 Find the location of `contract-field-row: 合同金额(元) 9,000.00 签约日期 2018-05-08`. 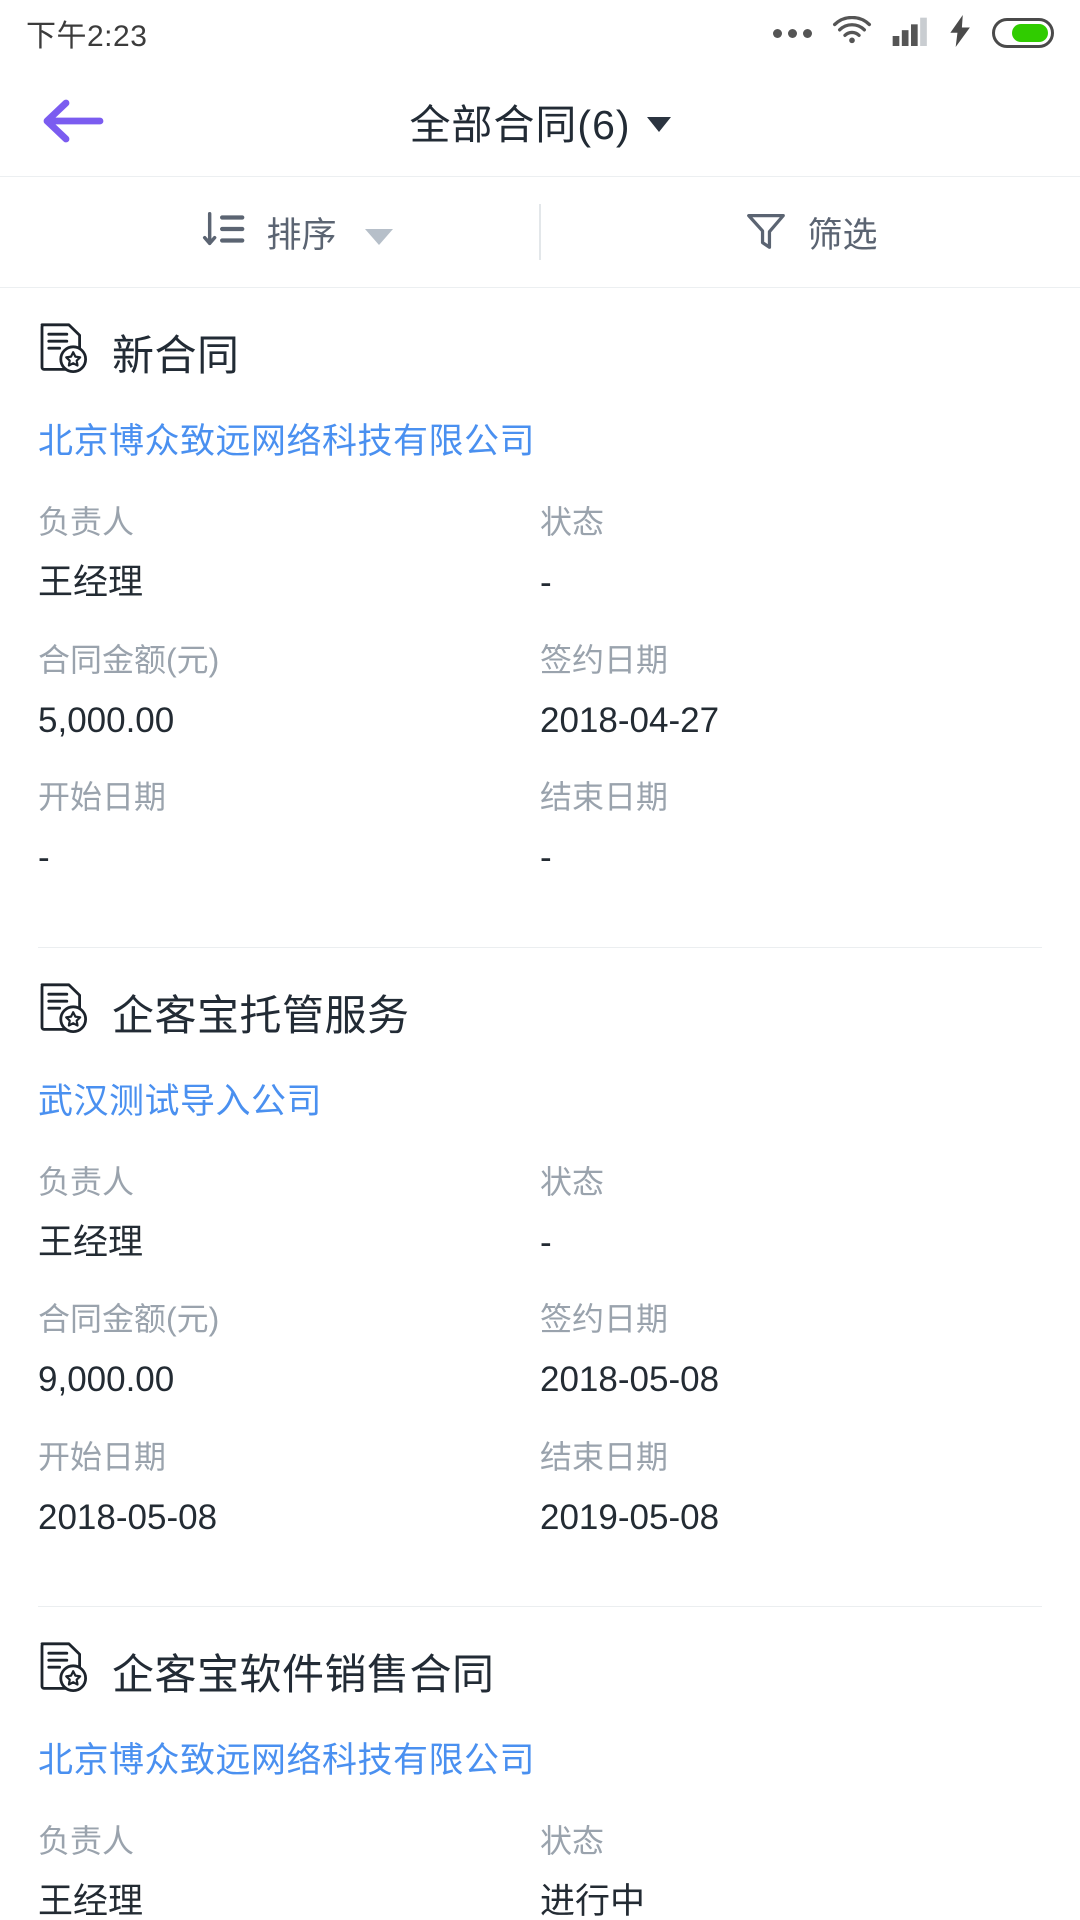

contract-field-row: 合同金额(元) 9,000.00 签约日期 2018-05-08 is located at coordinates (540, 1349).